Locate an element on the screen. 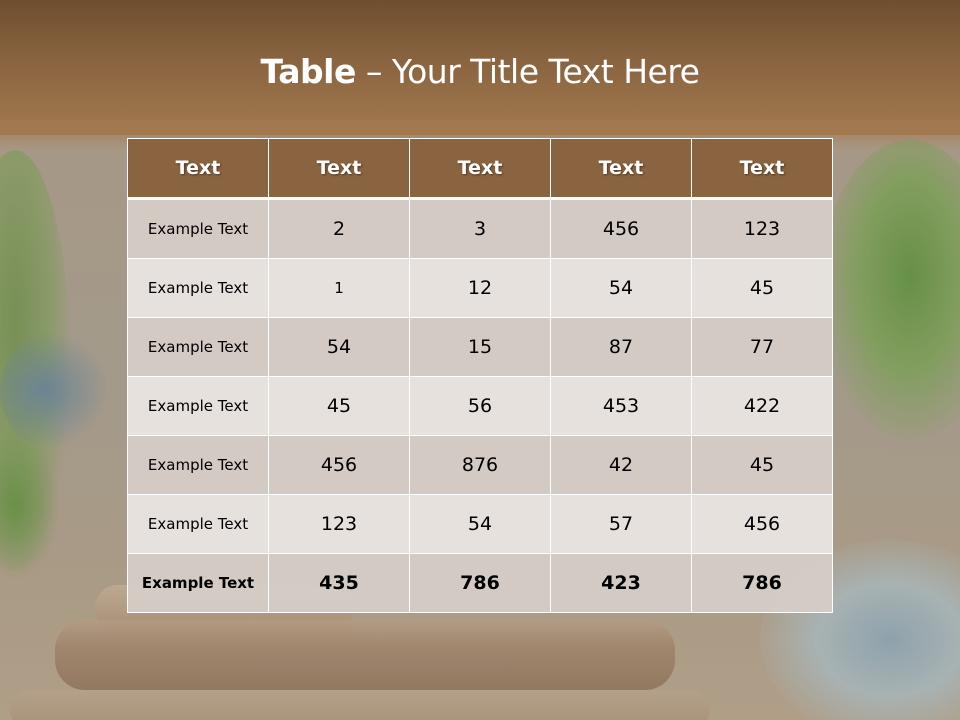 The image size is (960, 720). table-row: Example Text 45 56 453 422 is located at coordinates (480, 406).